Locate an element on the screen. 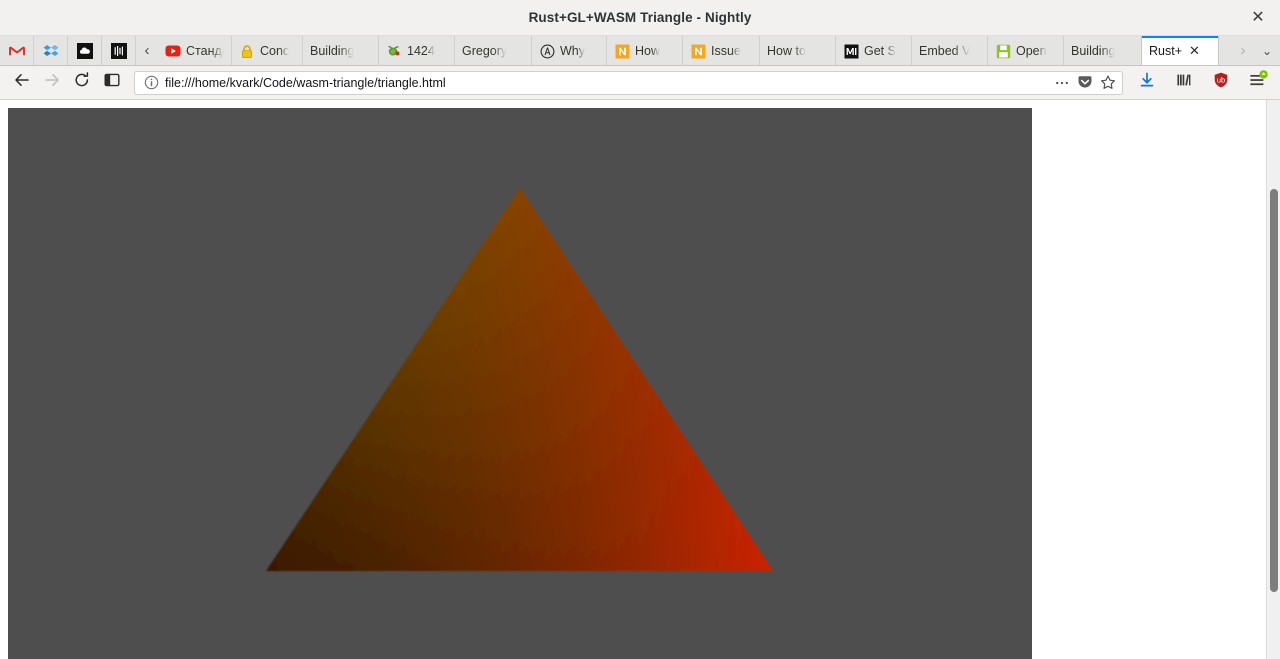  tab-building-1: Building is located at coordinates (341, 50).